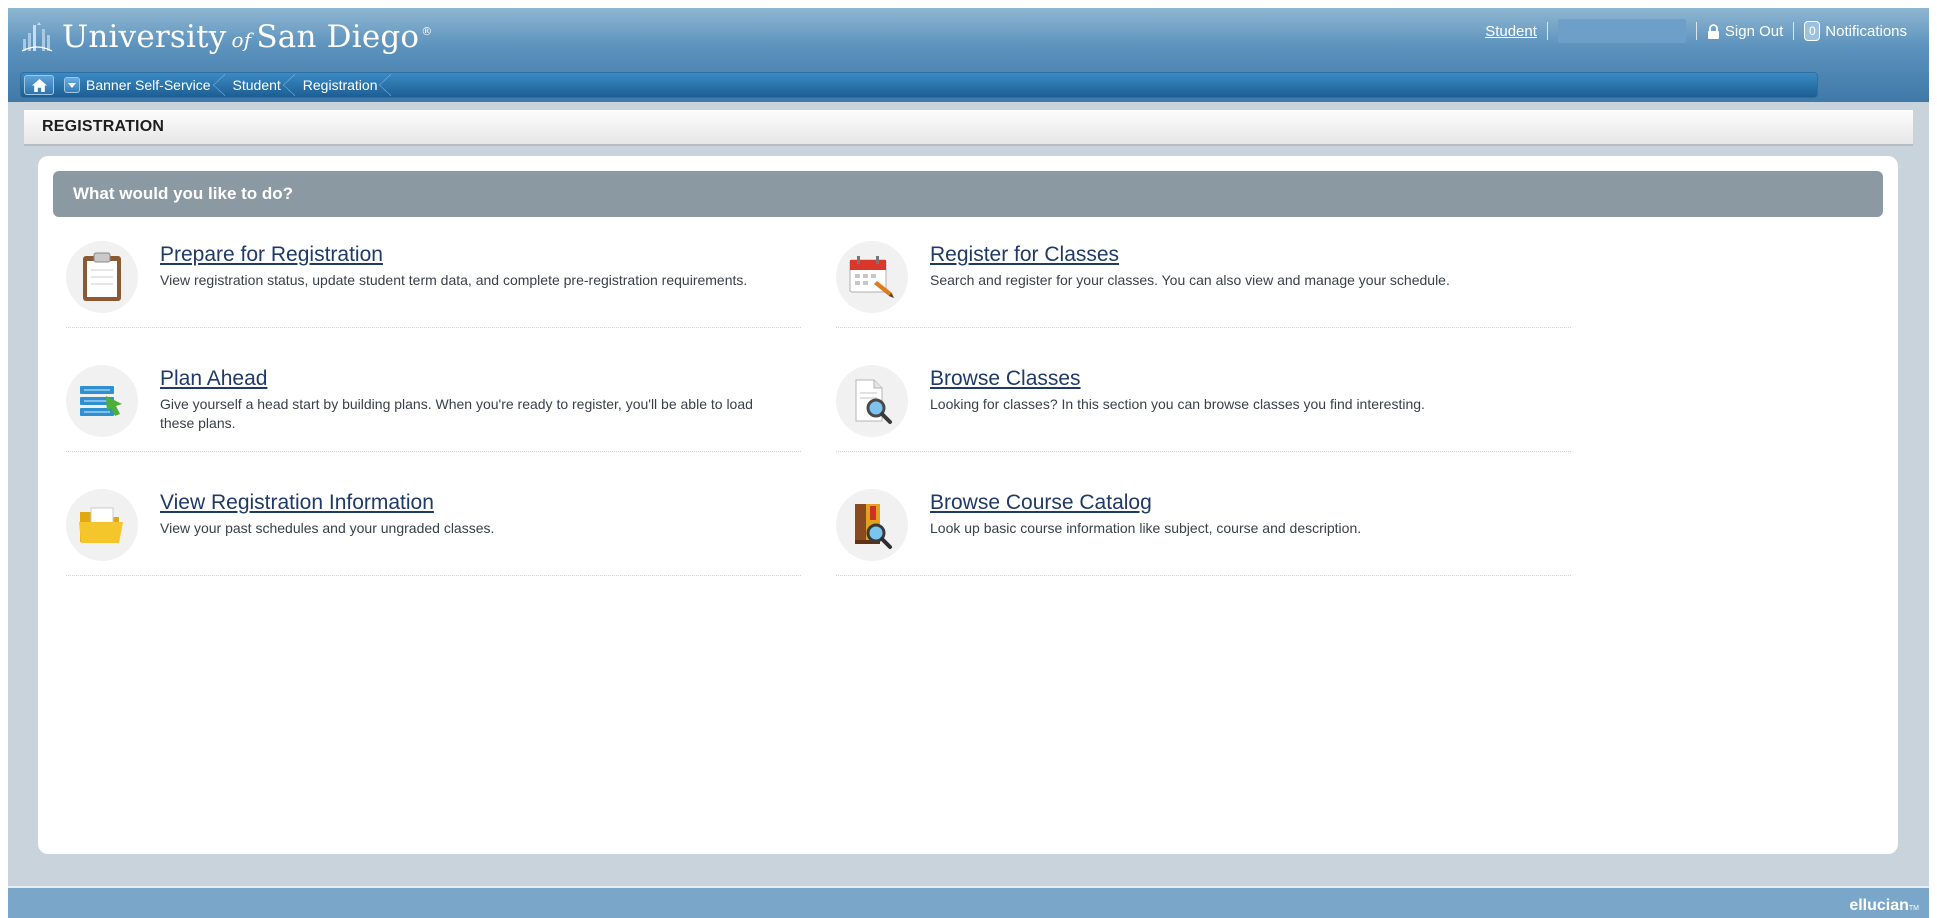 The width and height of the screenshot is (1937, 918). I want to click on question-text: What would you like to do?, so click(183, 193).